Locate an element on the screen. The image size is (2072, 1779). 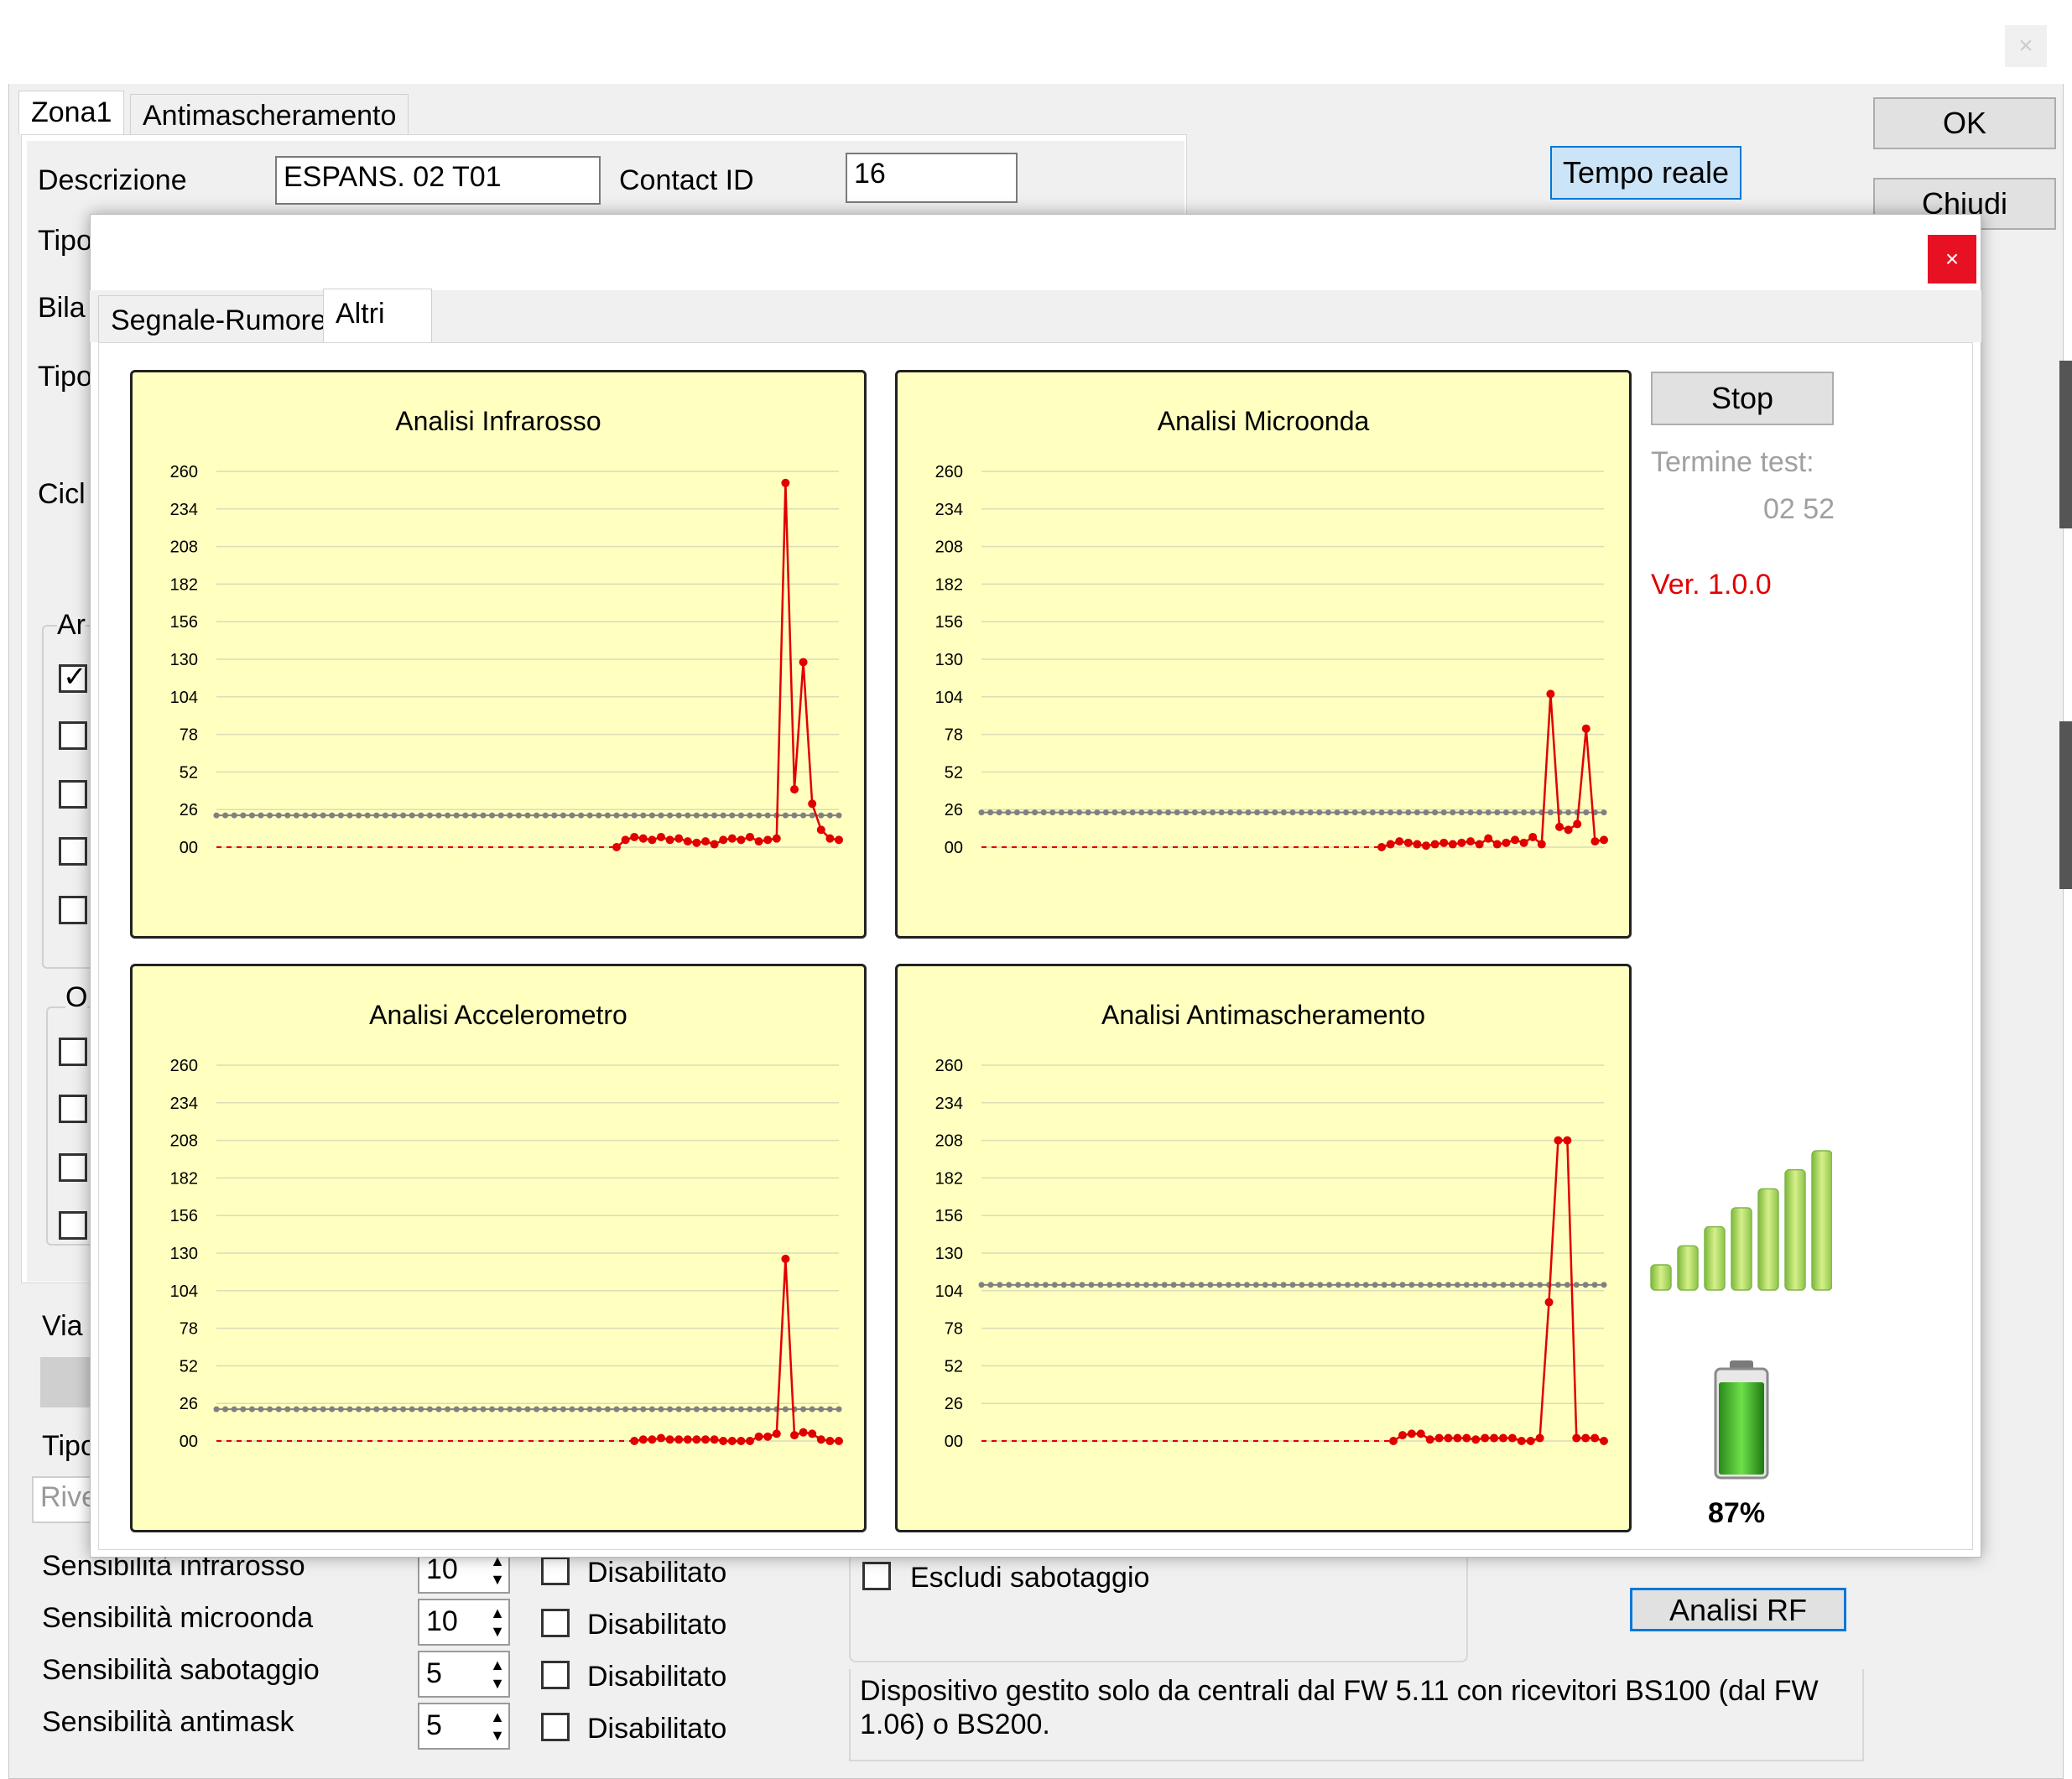
receiver-dropdown: Rive is located at coordinates (65, 1499).